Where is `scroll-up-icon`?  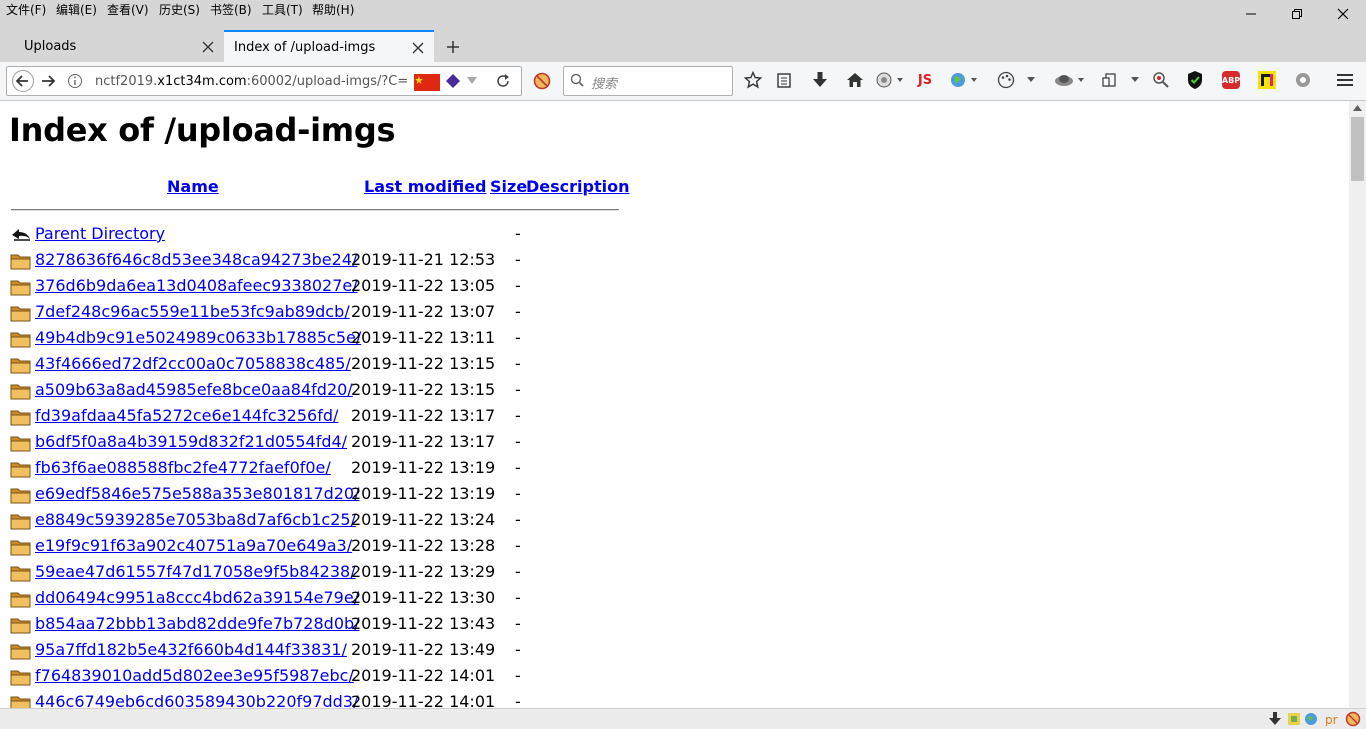
scroll-up-icon is located at coordinates (1357, 108).